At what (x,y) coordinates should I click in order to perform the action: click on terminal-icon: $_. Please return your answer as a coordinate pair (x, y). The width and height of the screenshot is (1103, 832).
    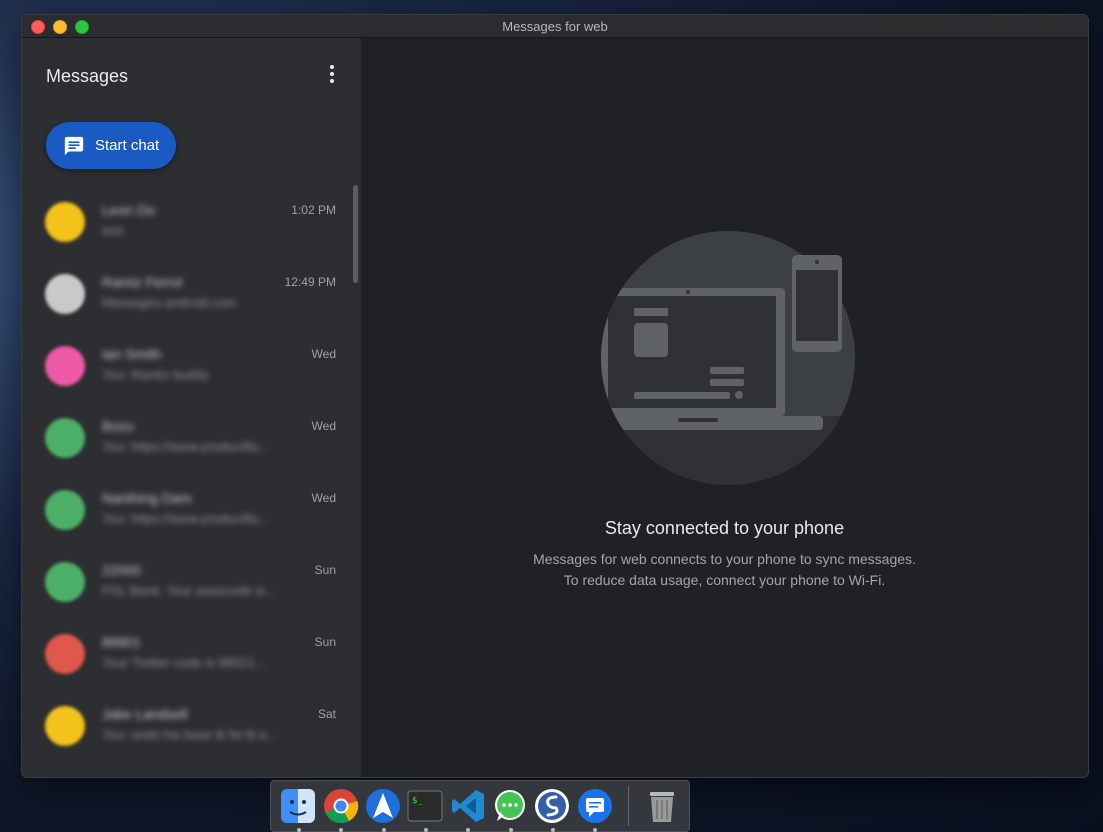
    Looking at the image, I should click on (425, 809).